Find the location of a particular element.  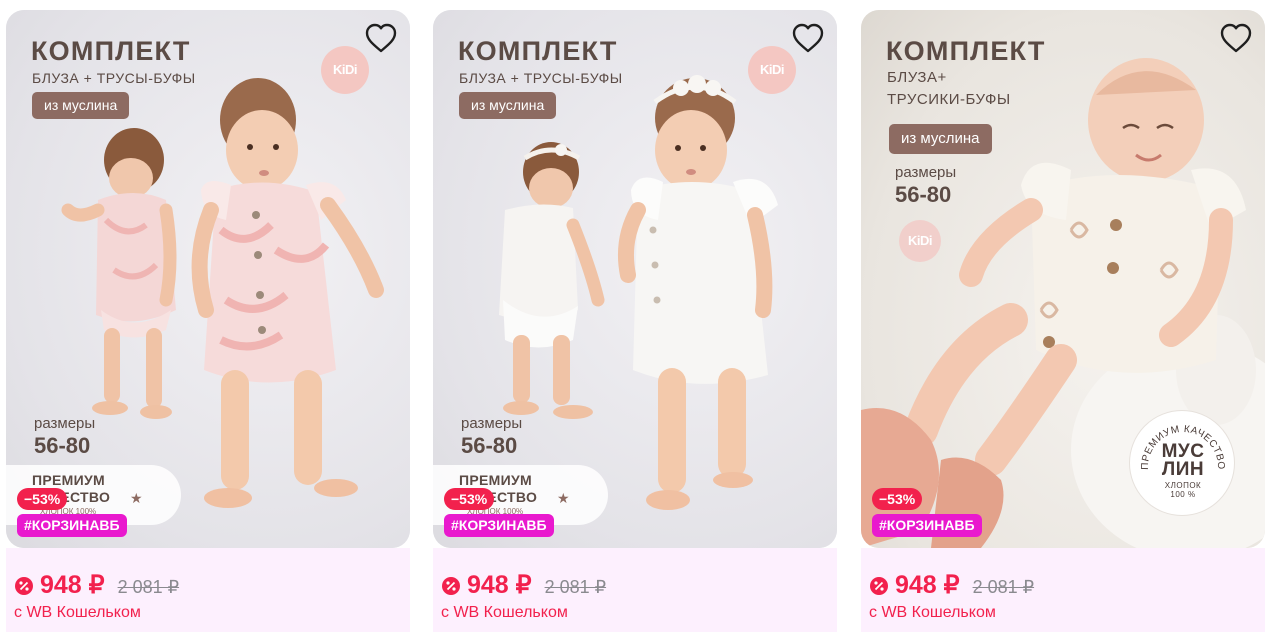

muslin-quality-seal: ПРЕМИУМ КАЧЕСТВО МУС ЛИН ХЛОПОК 100 % is located at coordinates (1182, 463).